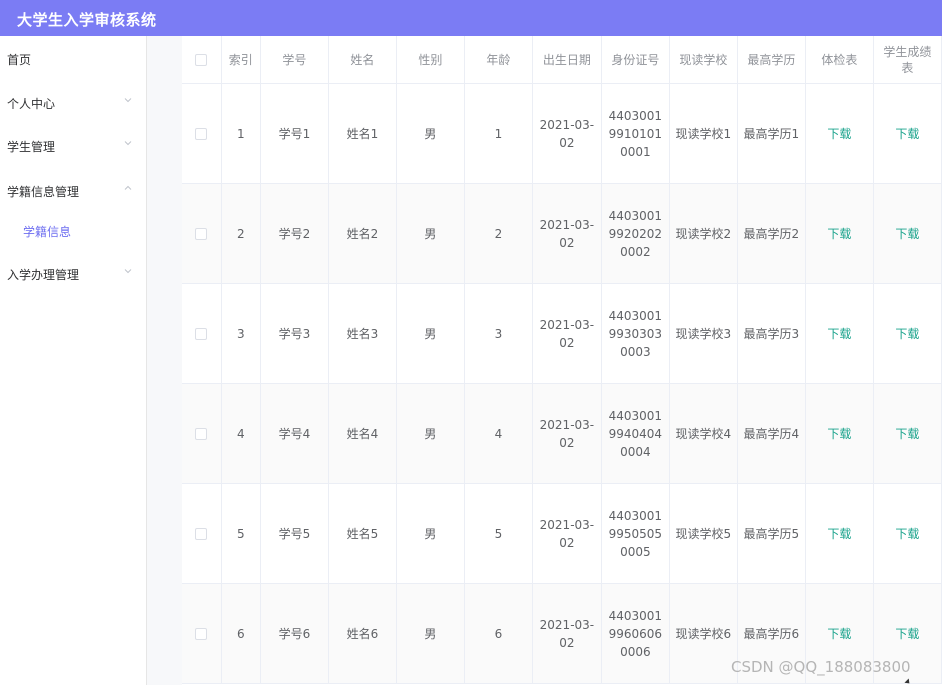  What do you see at coordinates (498, 333) in the screenshot?
I see `table-cell-age: 3` at bounding box center [498, 333].